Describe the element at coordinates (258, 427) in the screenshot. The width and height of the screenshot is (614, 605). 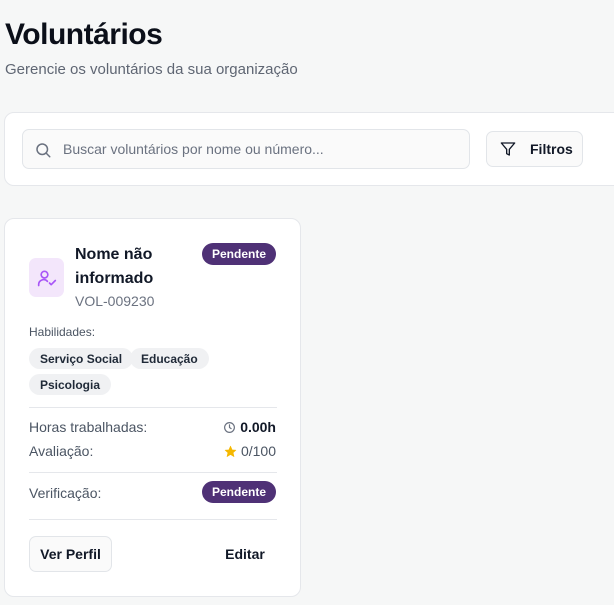
I see `hours-value: 0.00h` at that location.